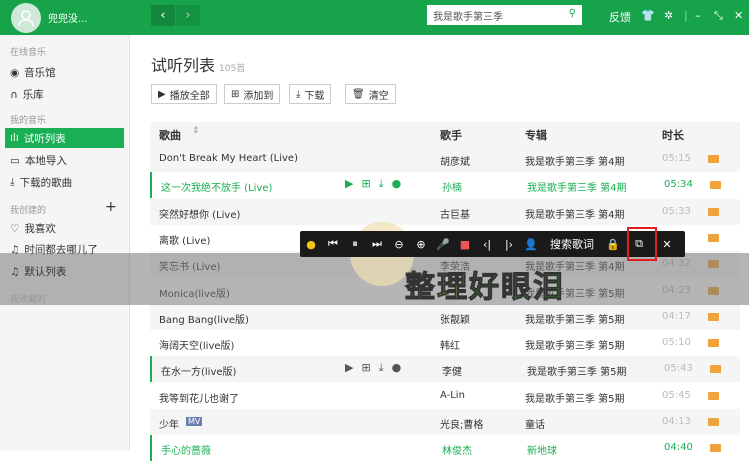 The height and width of the screenshot is (461, 749). I want to click on table-row: 少年 MV 光良;曹格 童话 04:13, so click(445, 422).